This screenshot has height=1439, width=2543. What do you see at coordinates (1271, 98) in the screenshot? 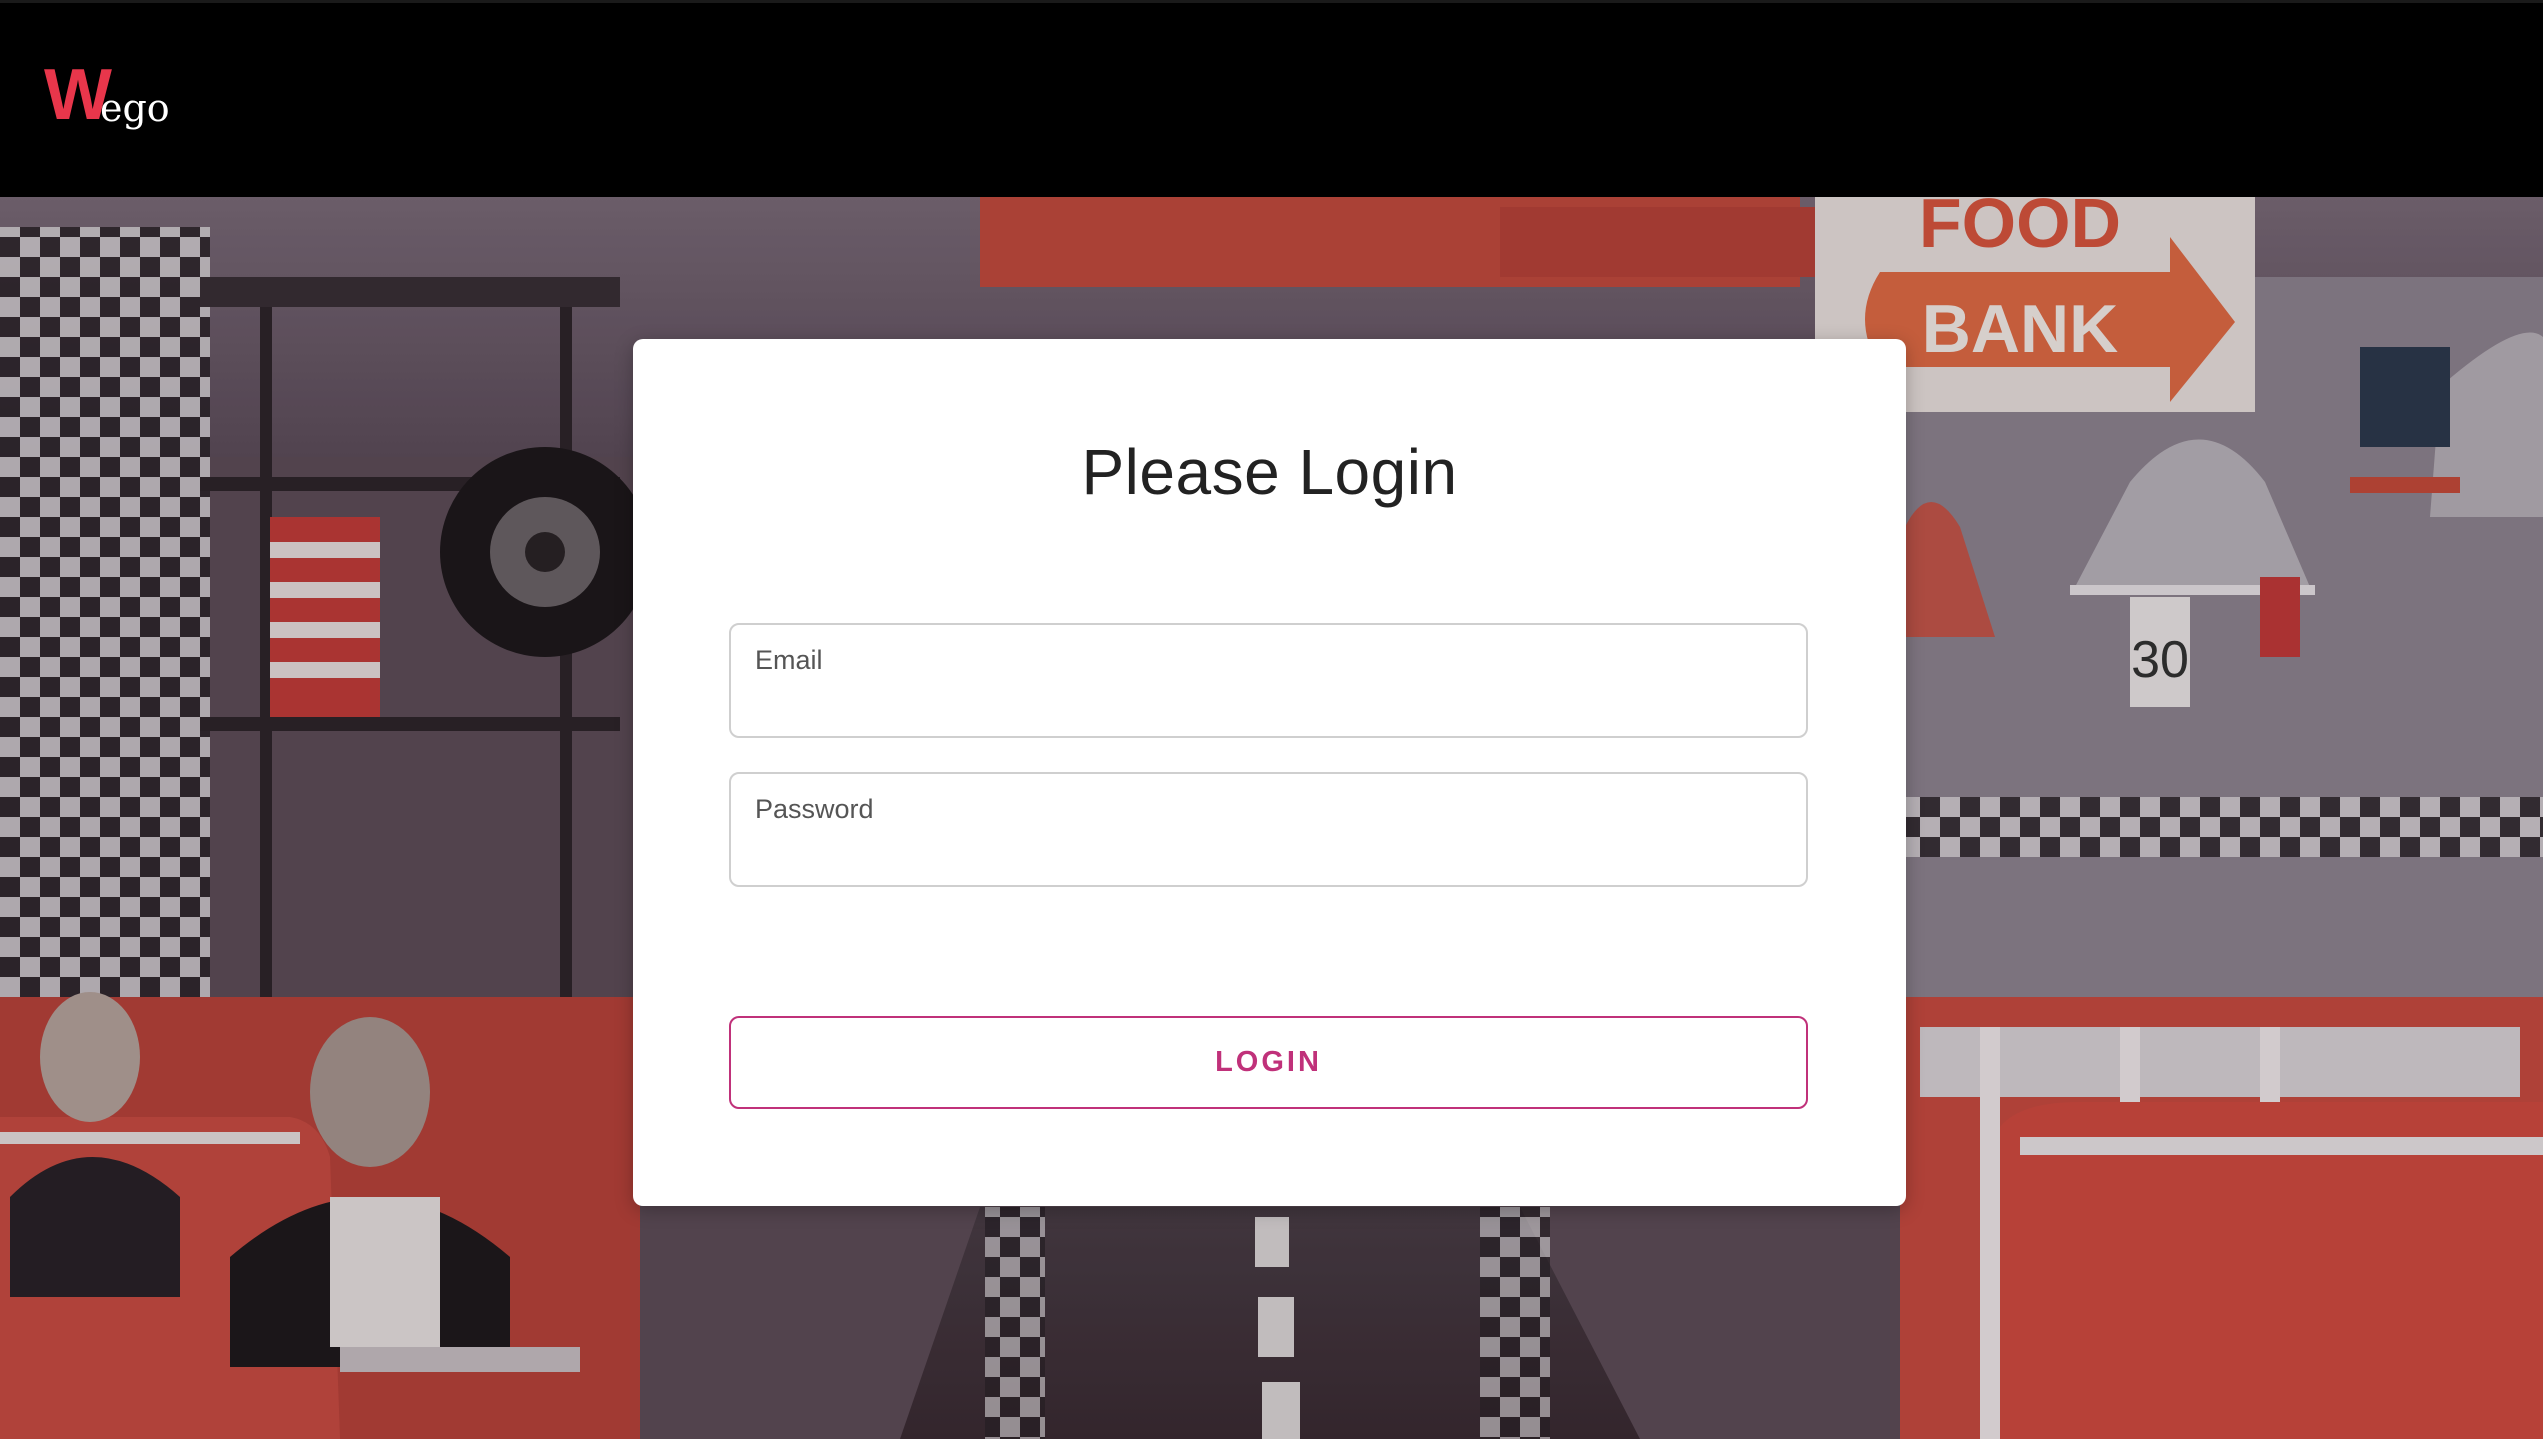
I see `top-header: Wego` at bounding box center [1271, 98].